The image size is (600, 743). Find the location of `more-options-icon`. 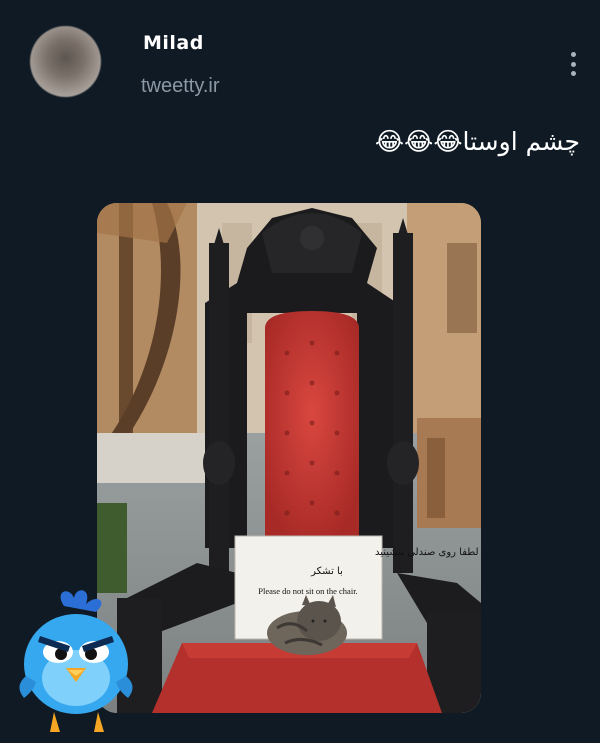

more-options-icon is located at coordinates (573, 64).